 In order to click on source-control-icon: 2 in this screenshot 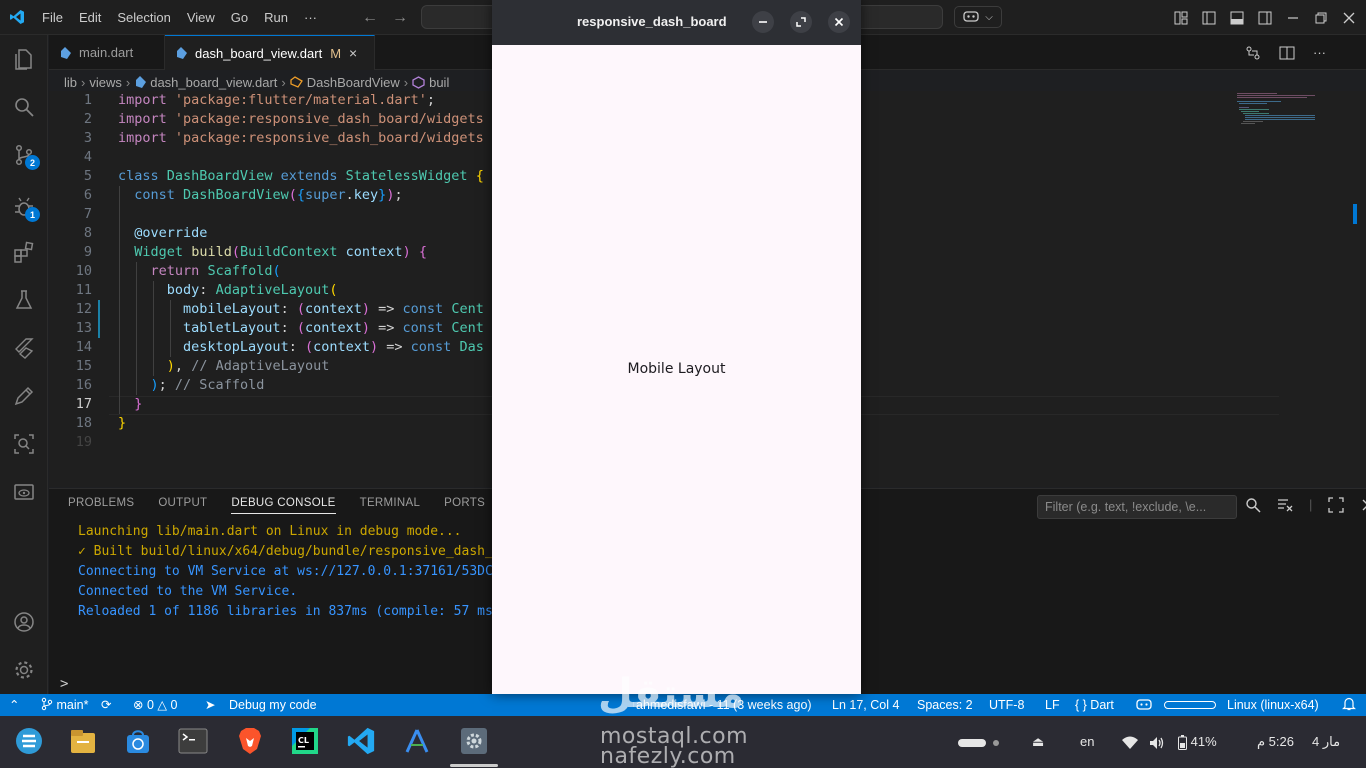, I will do `click(26, 156)`.